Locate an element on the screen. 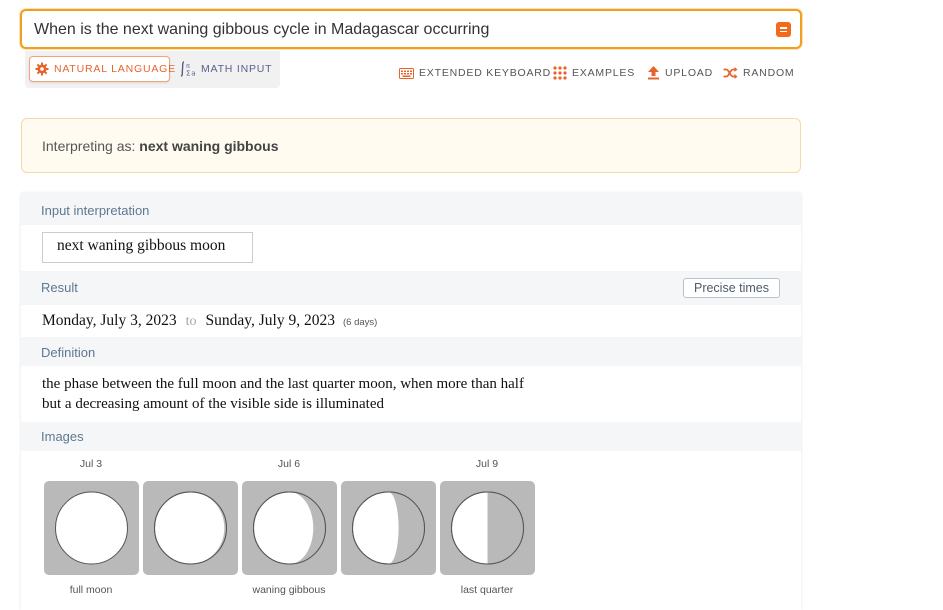  examples-label: EXAMPLES is located at coordinates (604, 73).